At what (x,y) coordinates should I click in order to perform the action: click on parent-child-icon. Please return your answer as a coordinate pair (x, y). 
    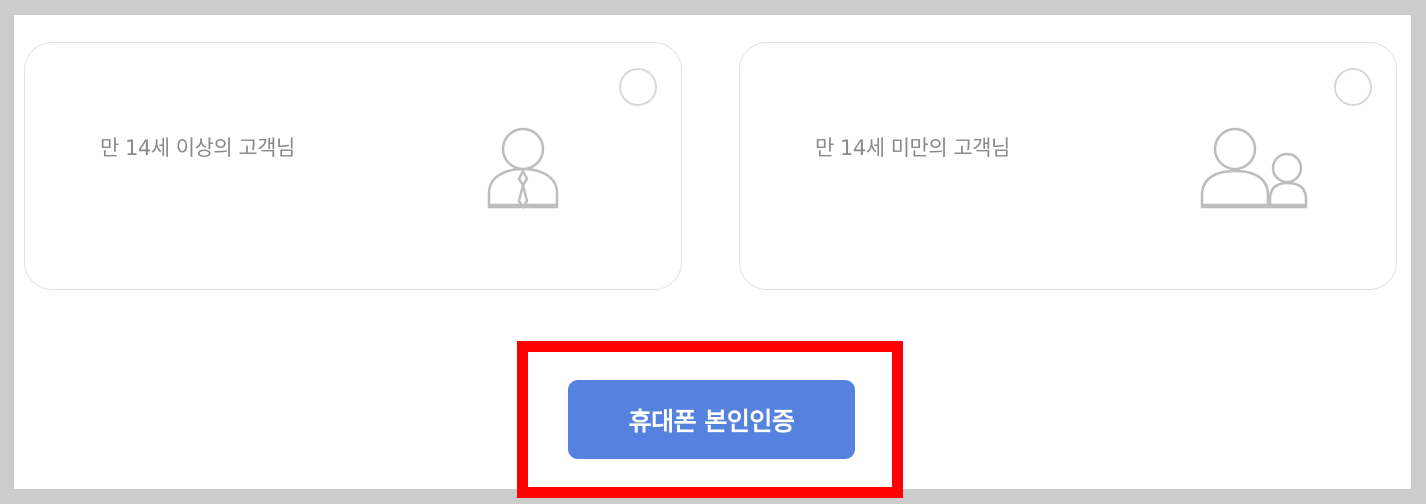
    Looking at the image, I should click on (1258, 170).